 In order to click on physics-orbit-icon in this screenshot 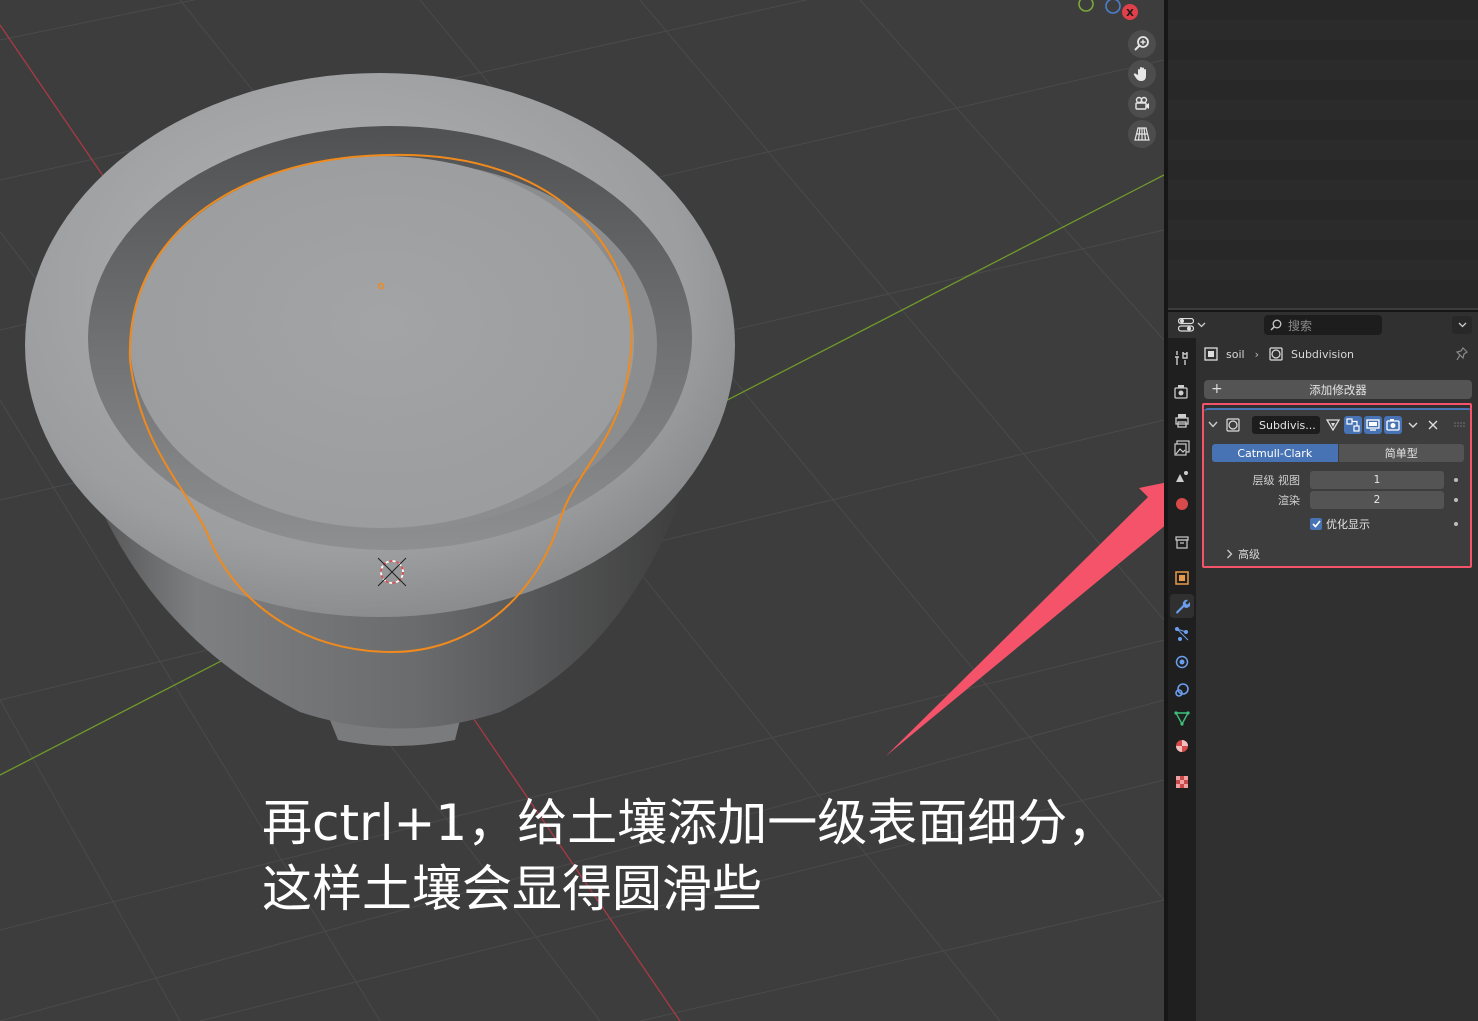, I will do `click(1182, 662)`.